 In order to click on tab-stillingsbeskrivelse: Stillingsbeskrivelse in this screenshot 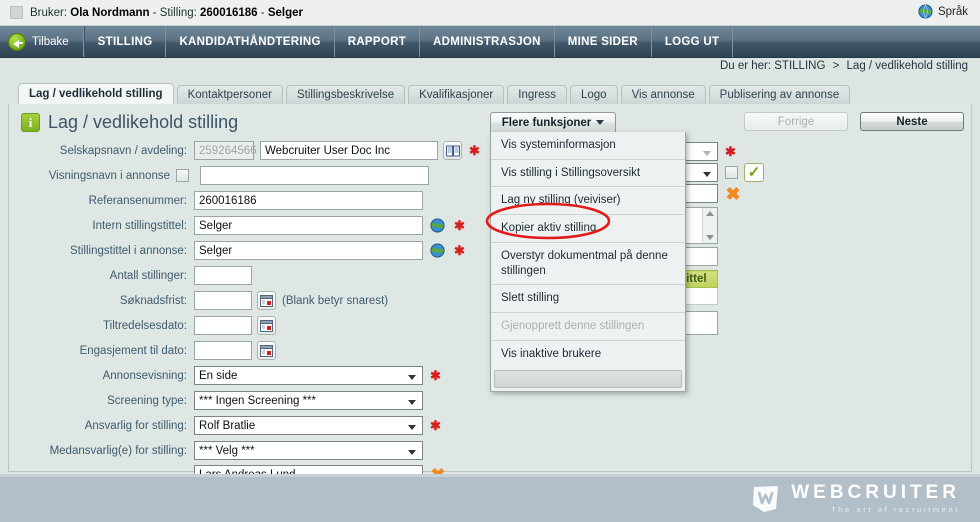, I will do `click(345, 94)`.